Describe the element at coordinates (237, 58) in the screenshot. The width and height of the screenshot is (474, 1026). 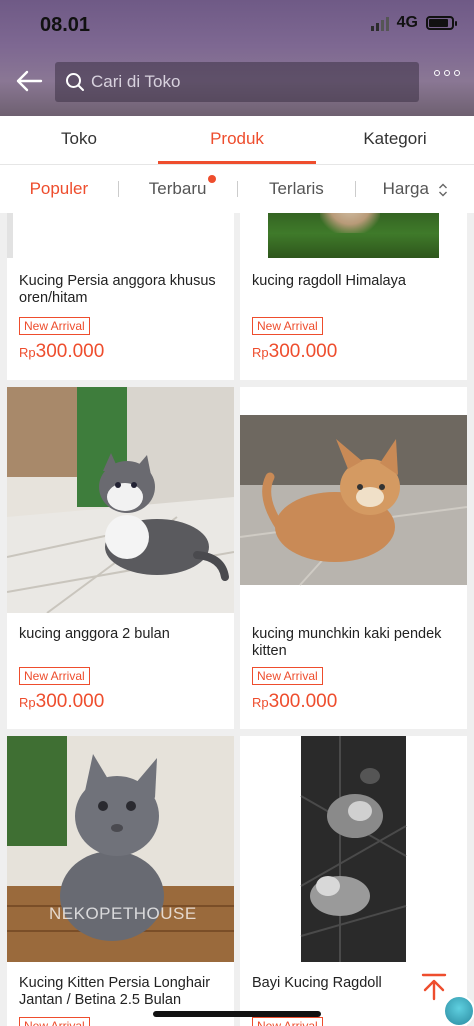
I see `header: 08.01 4G` at that location.